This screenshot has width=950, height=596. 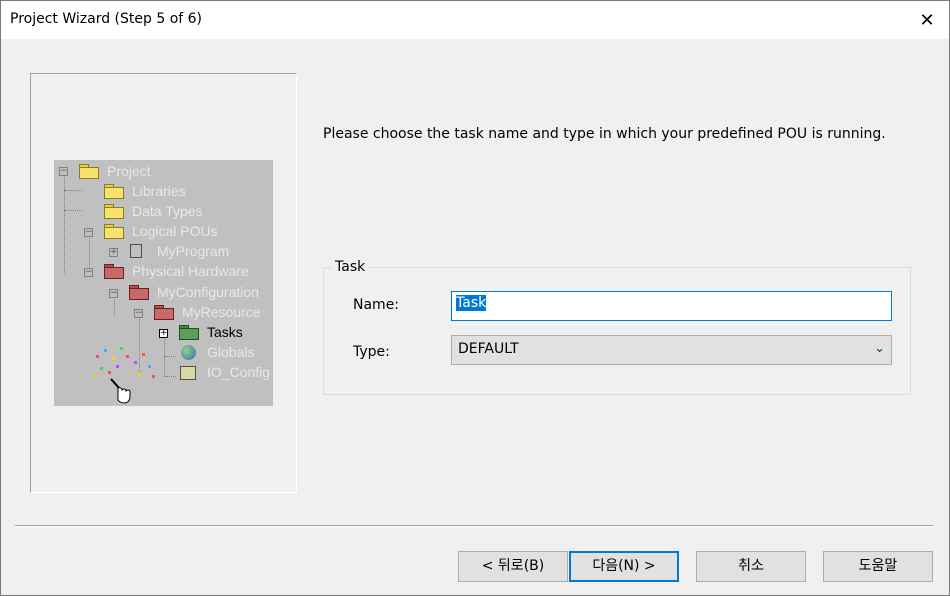 What do you see at coordinates (221, 312) in the screenshot?
I see `tree-item-myresource: MyResource` at bounding box center [221, 312].